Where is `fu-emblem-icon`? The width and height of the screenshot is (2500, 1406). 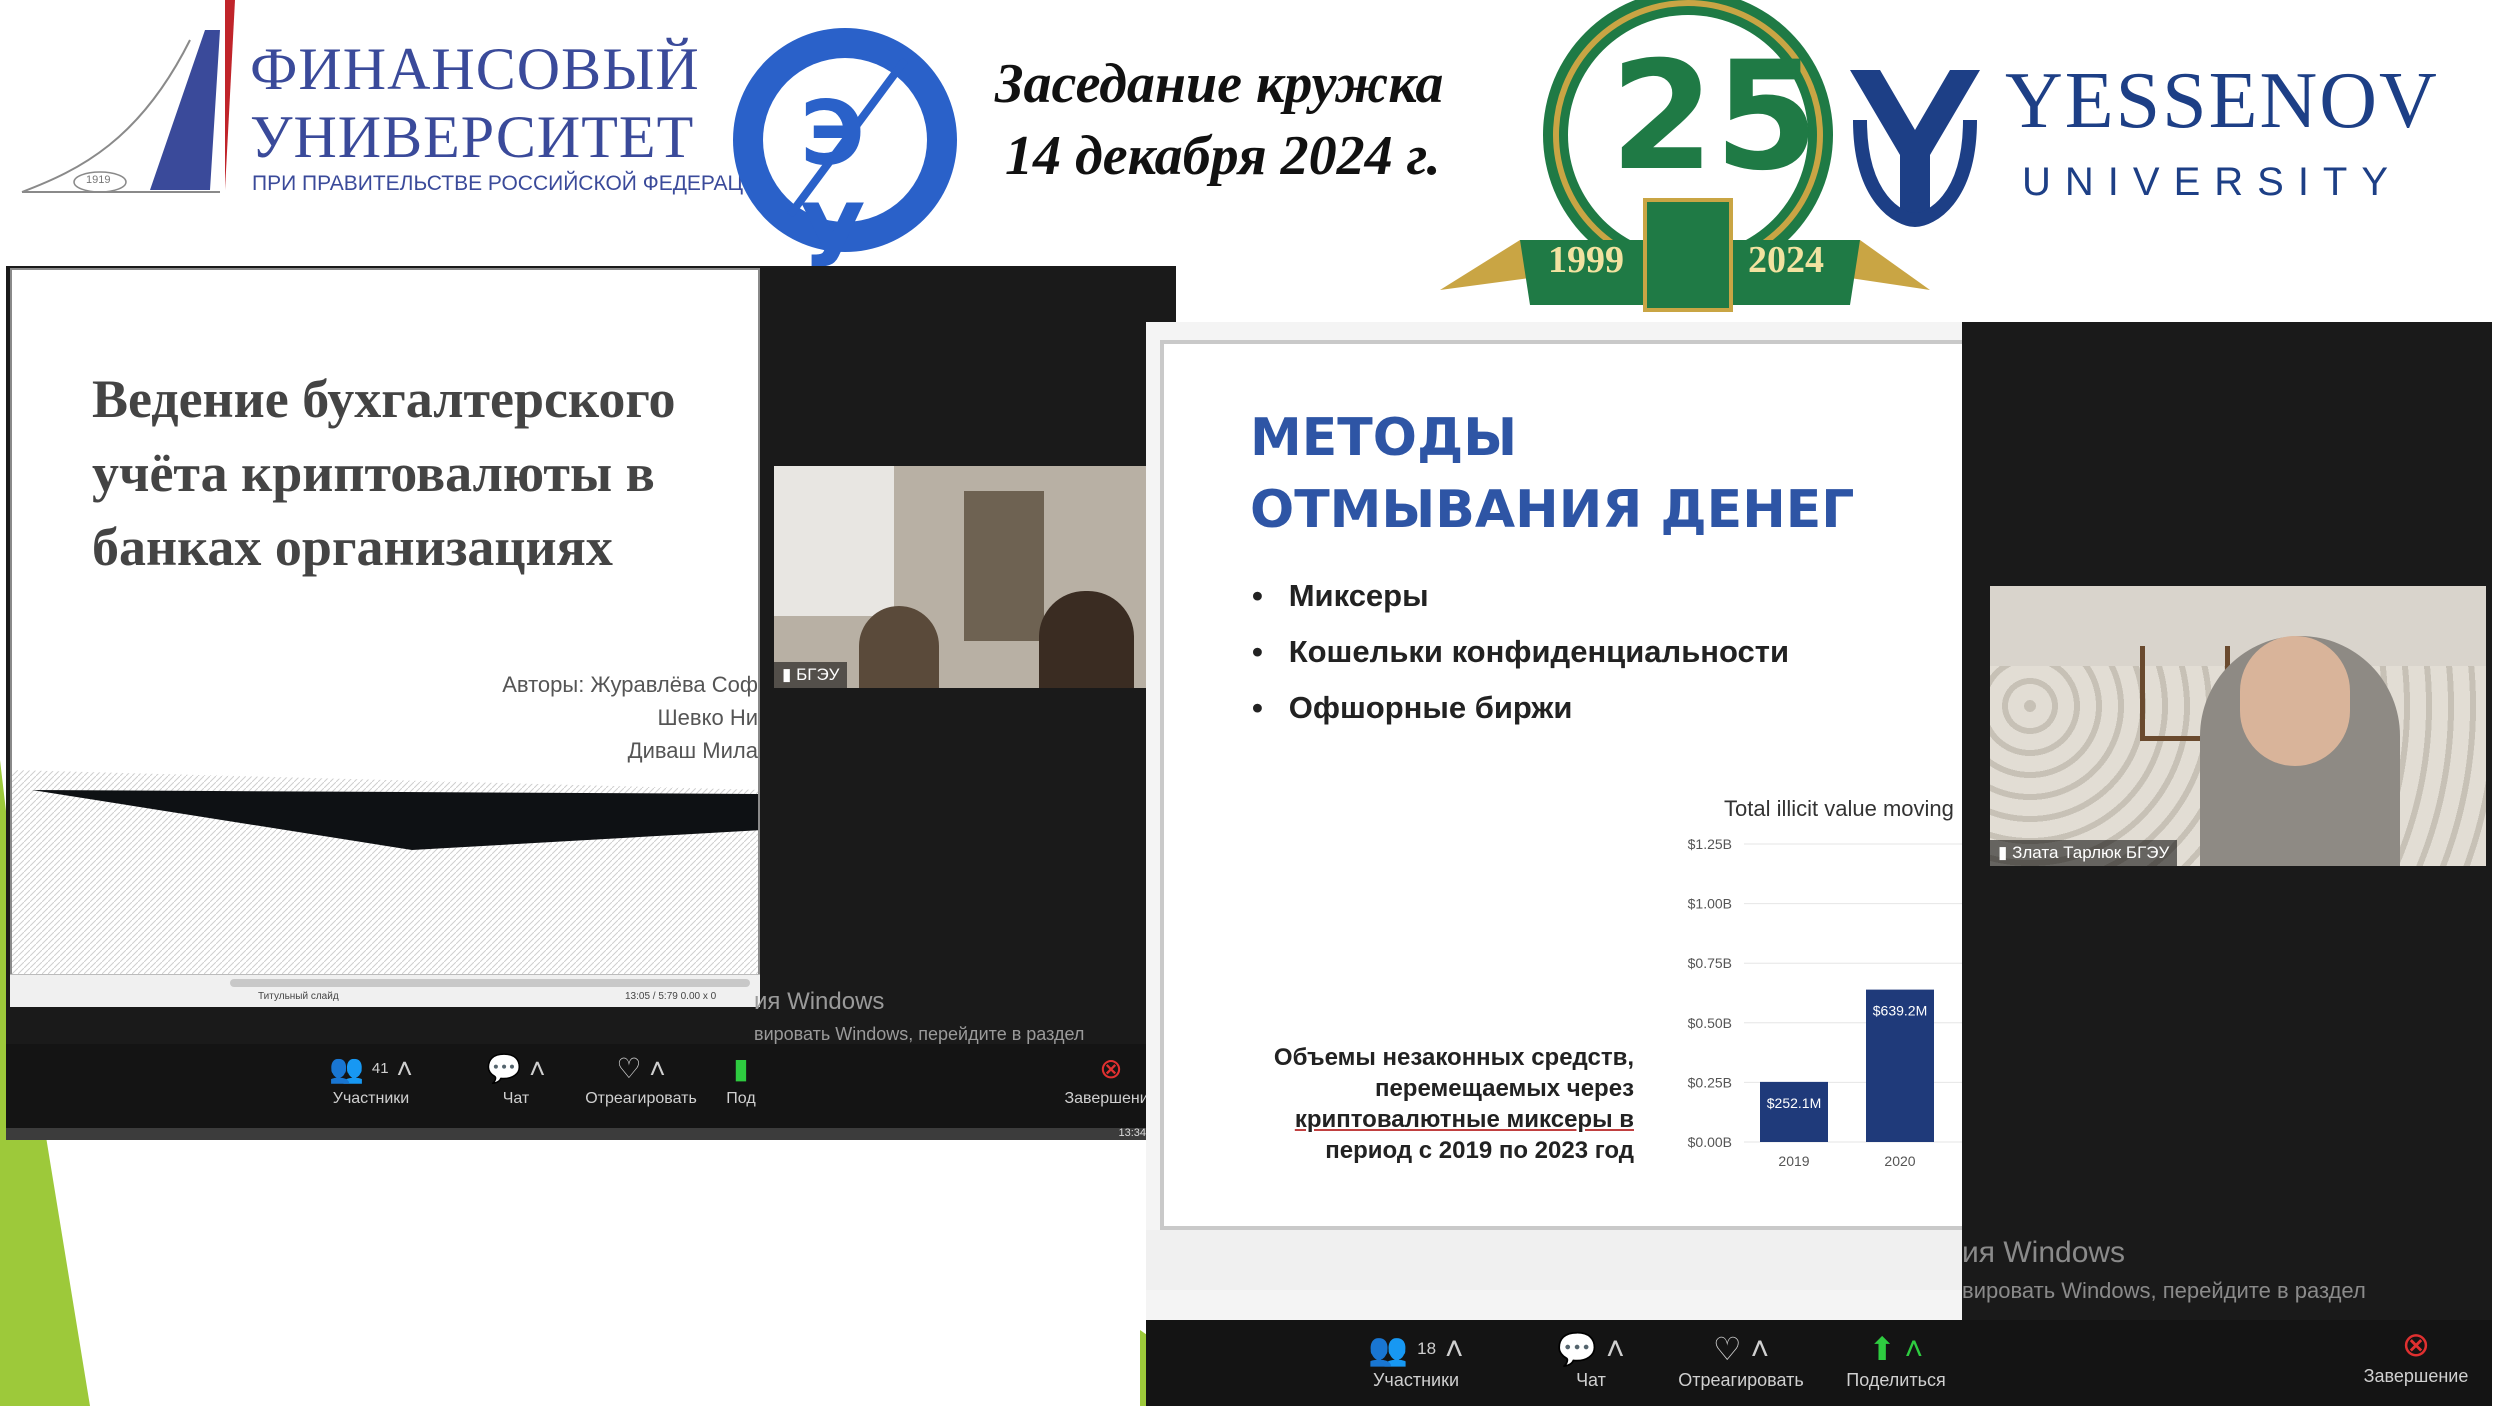 fu-emblem-icon is located at coordinates (128, 96).